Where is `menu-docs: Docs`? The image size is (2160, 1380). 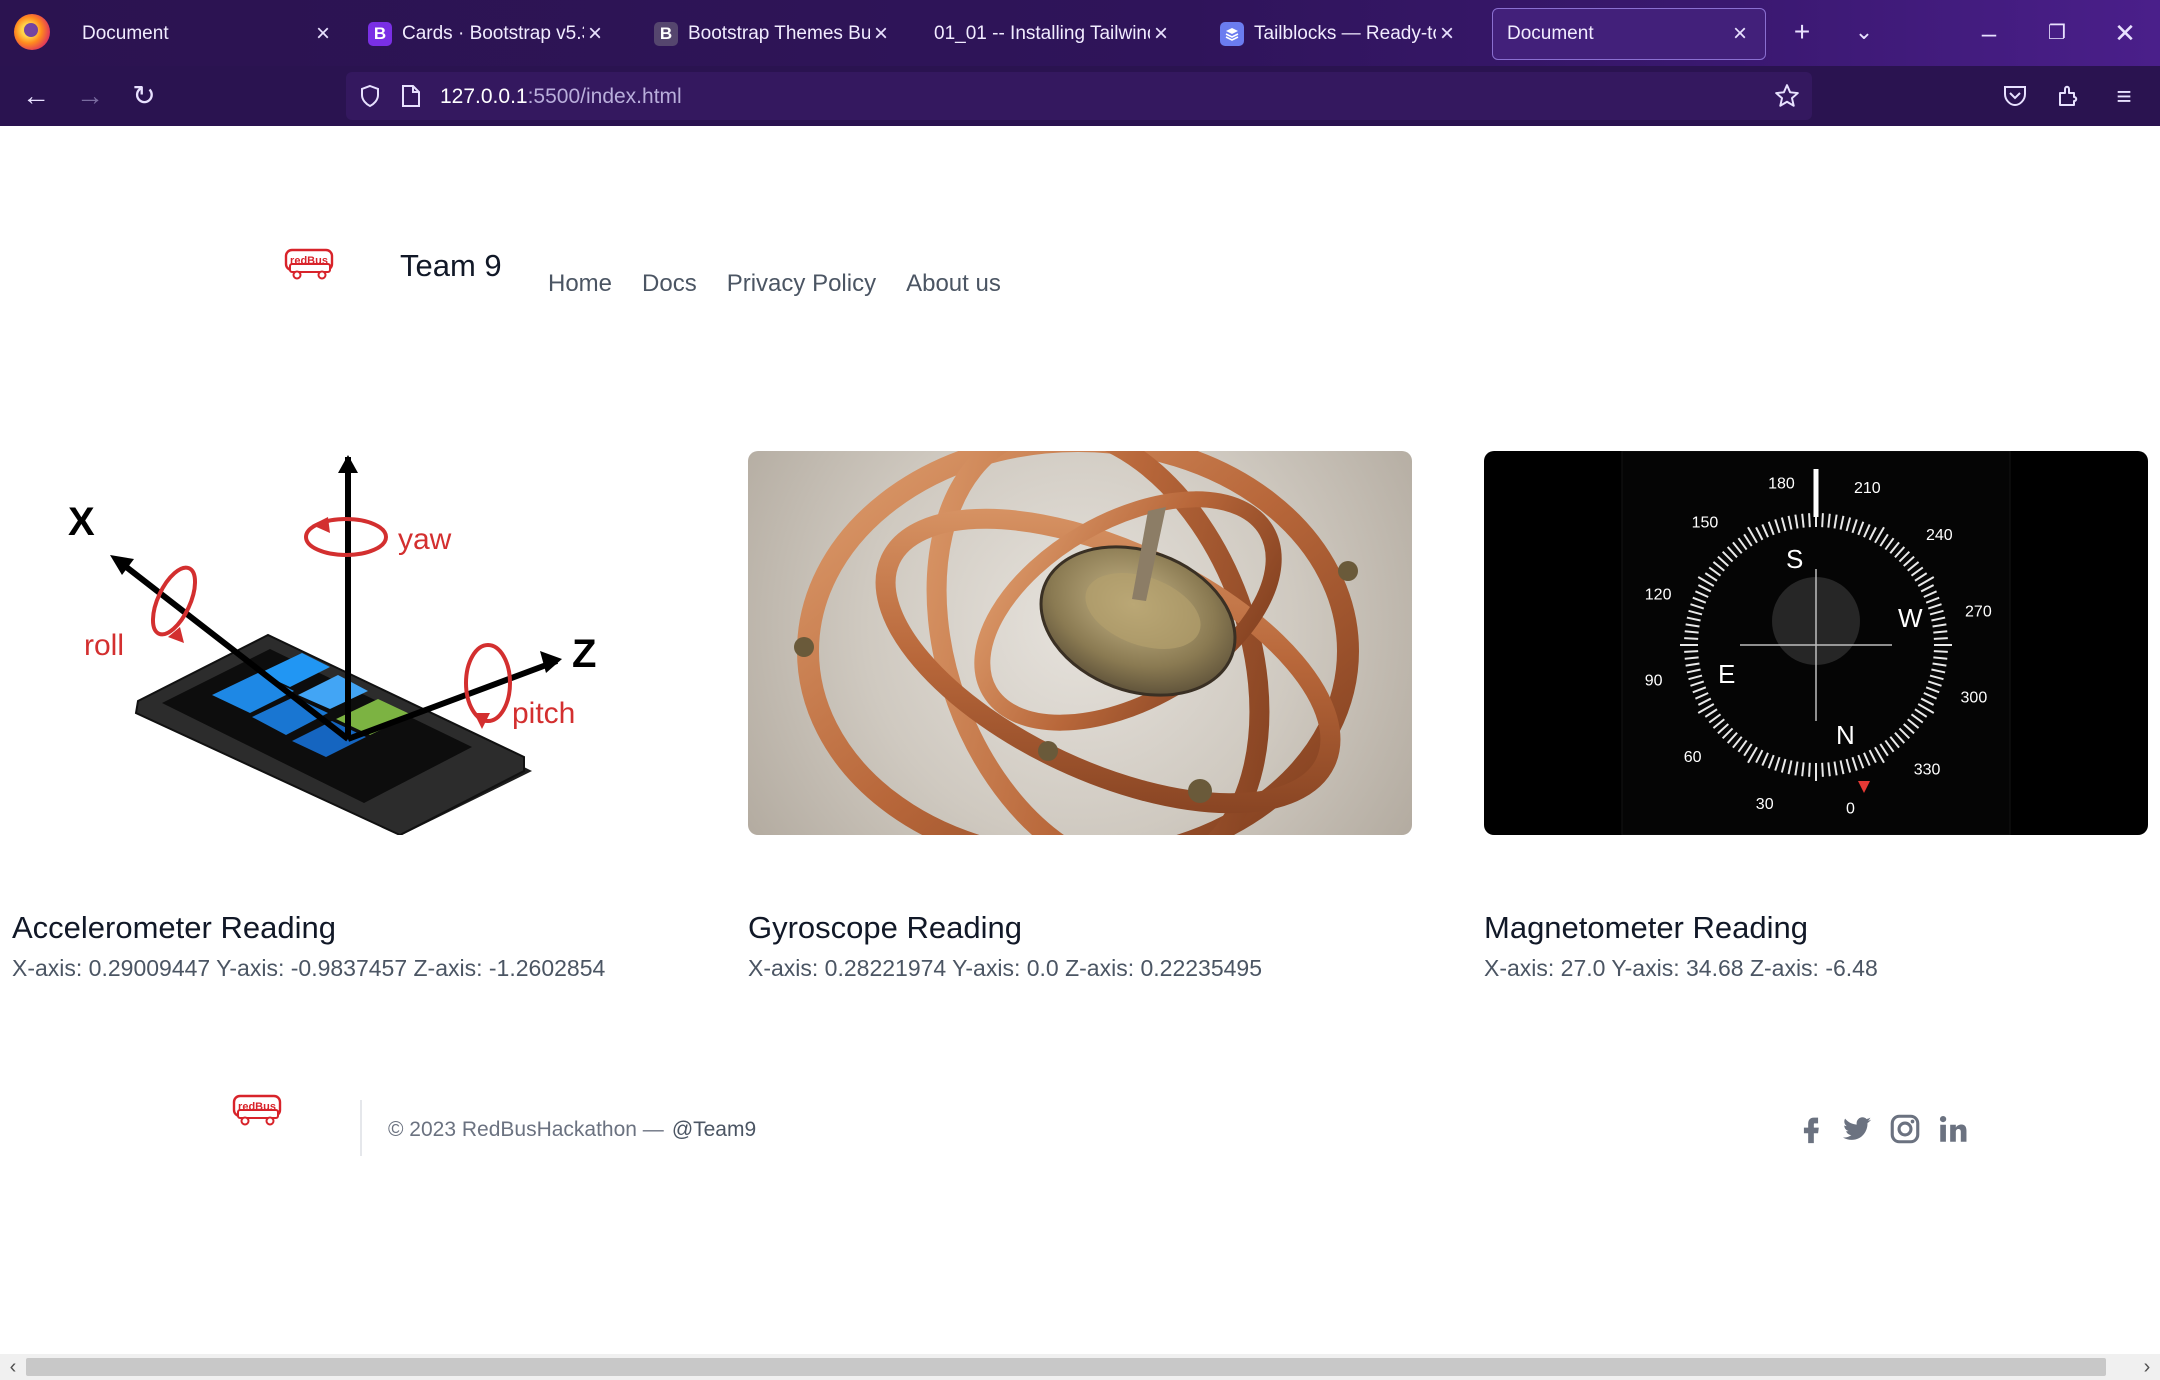 menu-docs: Docs is located at coordinates (669, 284).